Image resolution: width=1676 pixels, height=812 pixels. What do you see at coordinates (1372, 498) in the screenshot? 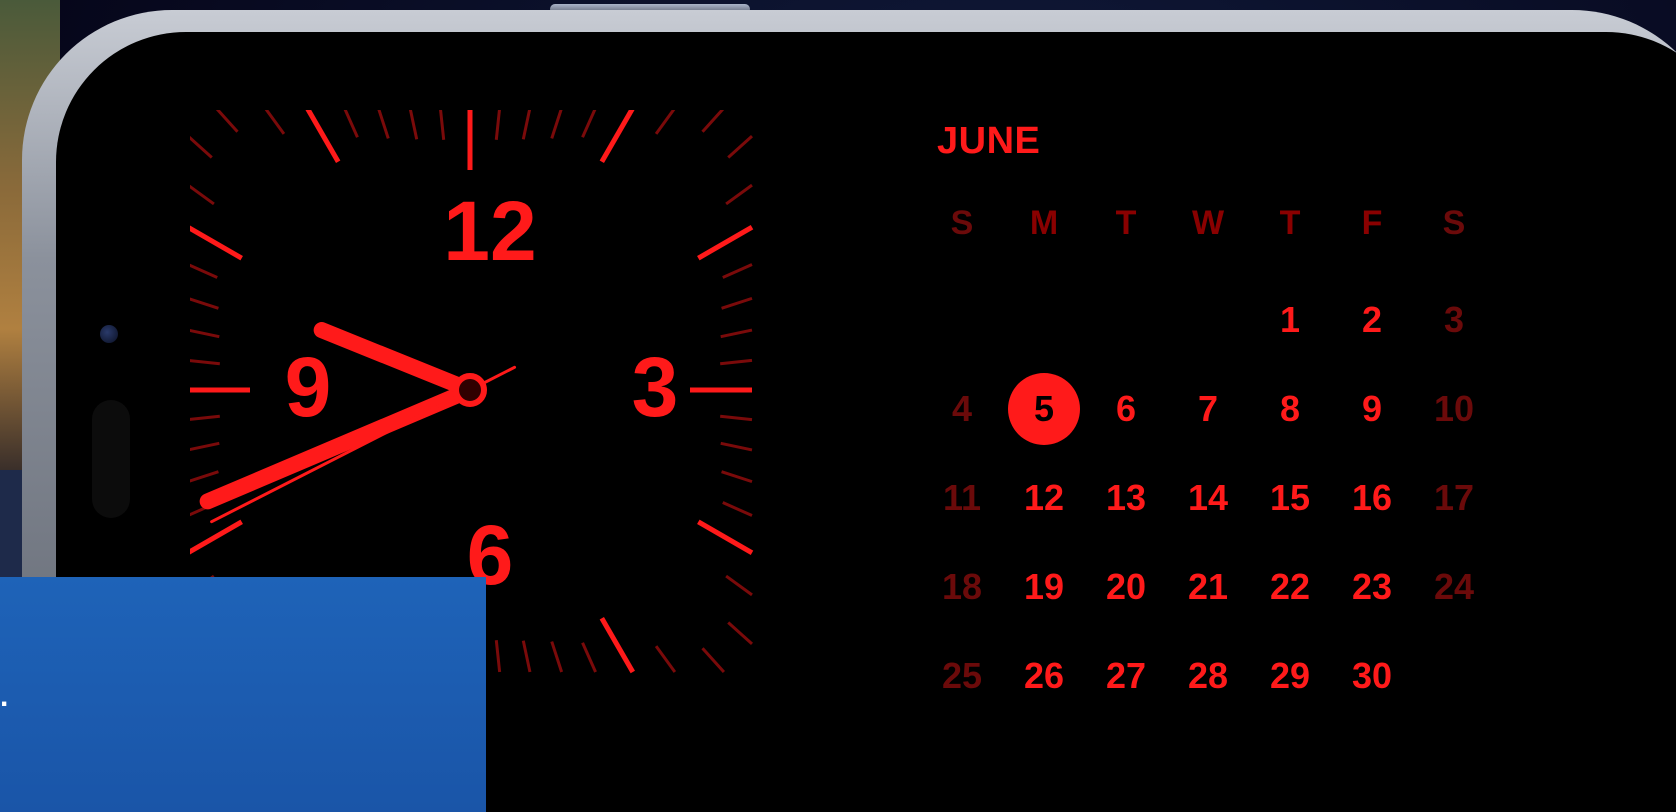
I see `calendar-day: 16` at bounding box center [1372, 498].